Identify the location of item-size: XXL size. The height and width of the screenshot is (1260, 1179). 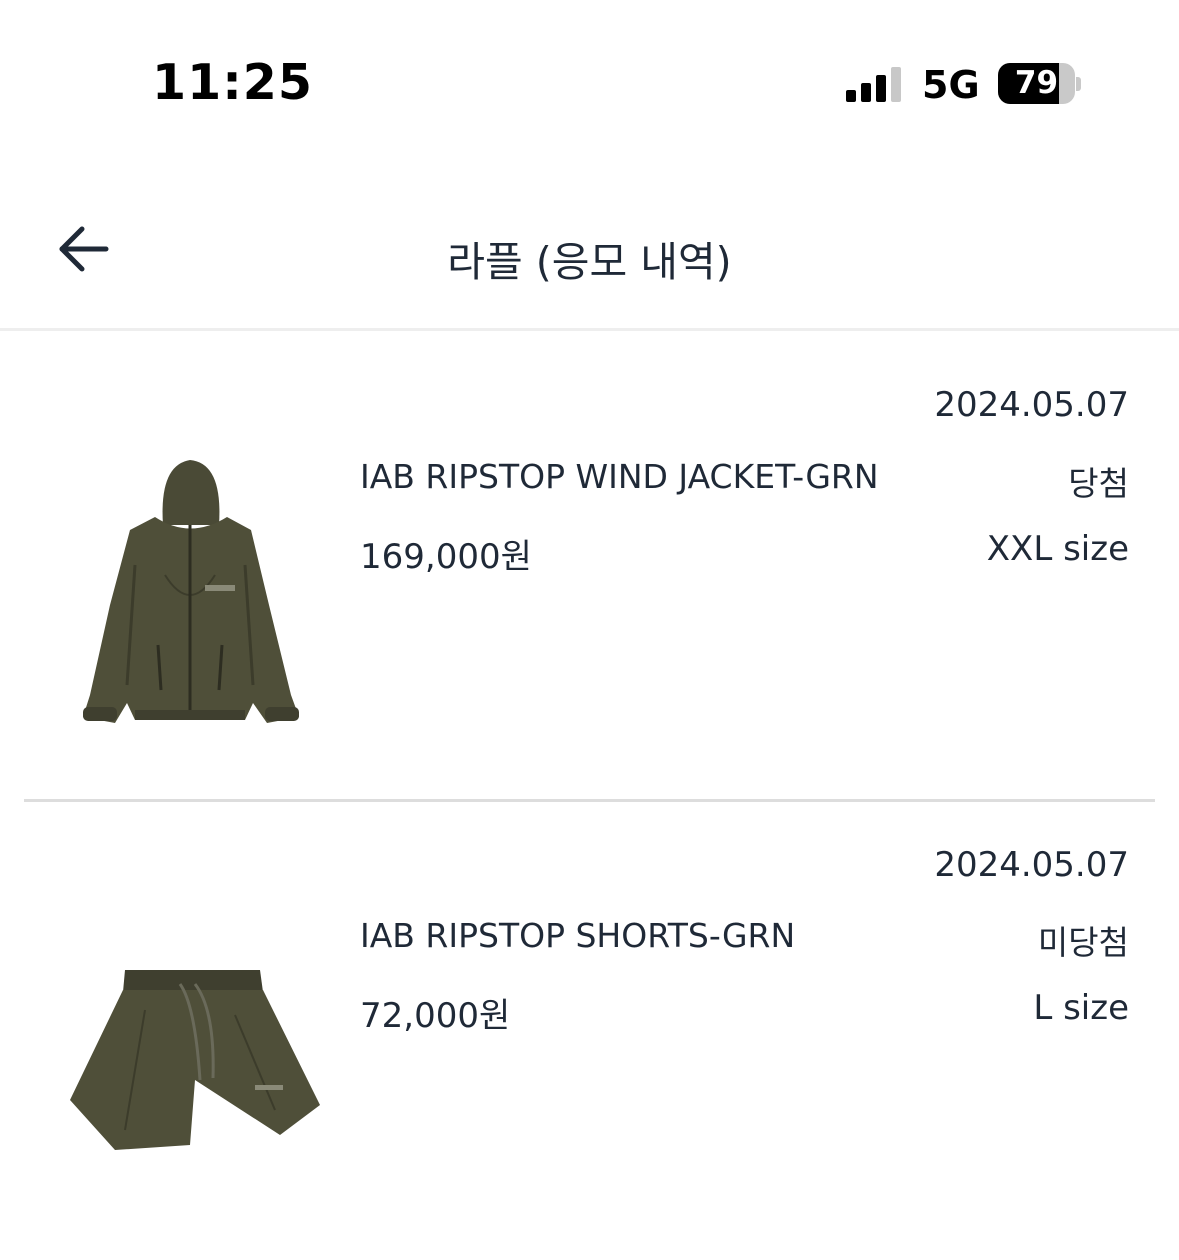
(1057, 549).